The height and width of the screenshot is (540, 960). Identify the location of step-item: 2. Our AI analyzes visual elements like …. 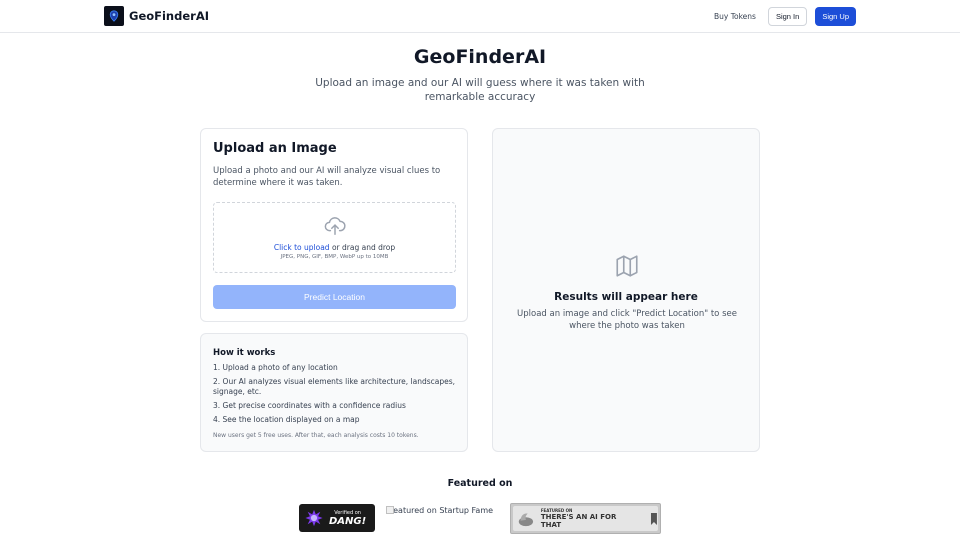
(334, 386).